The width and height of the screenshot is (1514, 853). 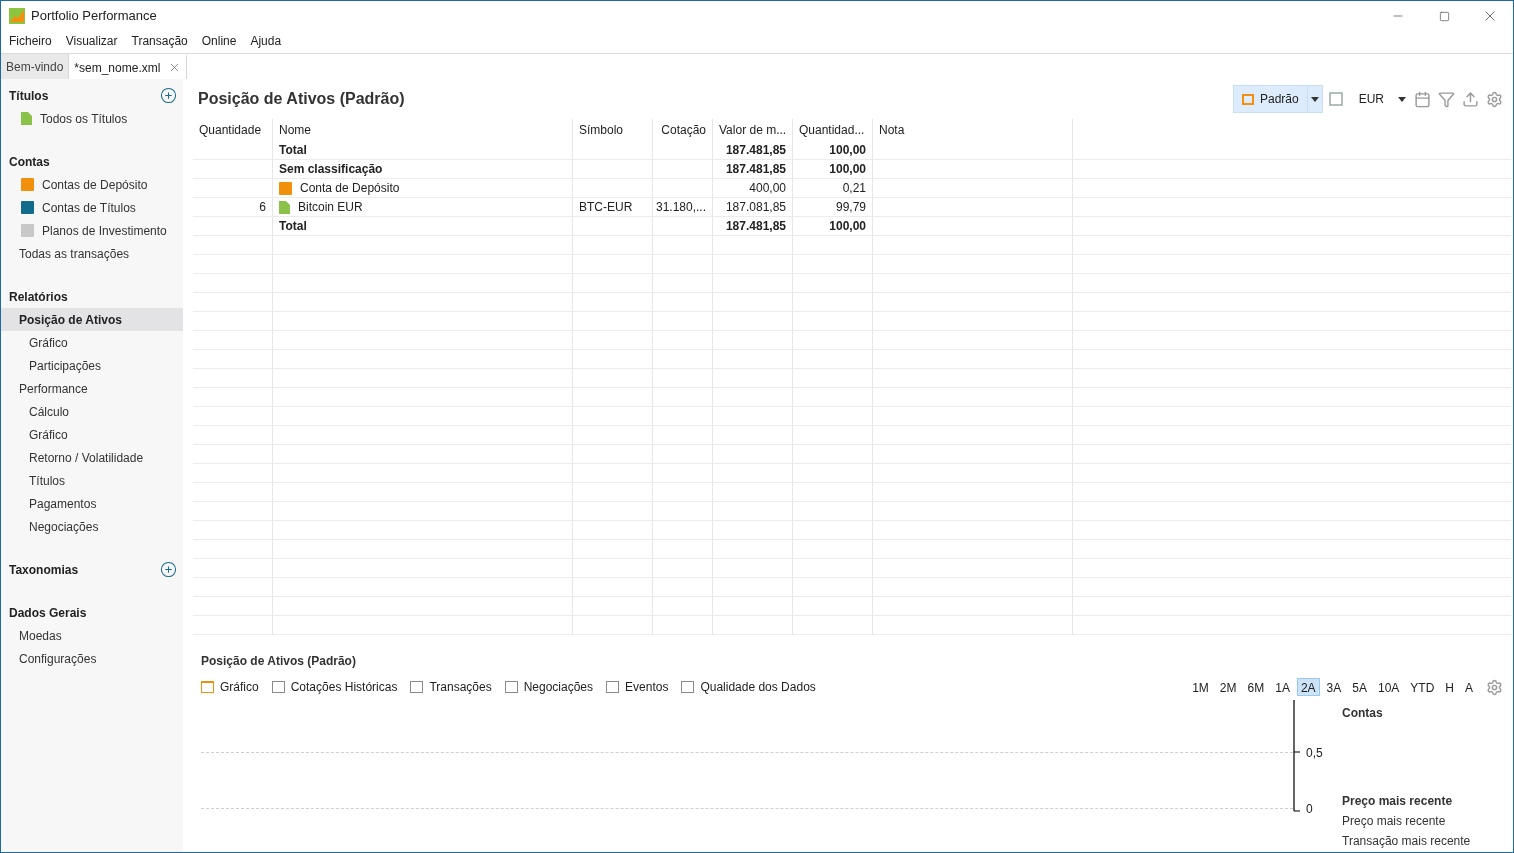 What do you see at coordinates (44, 570) in the screenshot?
I see `section-title: Taxonomias` at bounding box center [44, 570].